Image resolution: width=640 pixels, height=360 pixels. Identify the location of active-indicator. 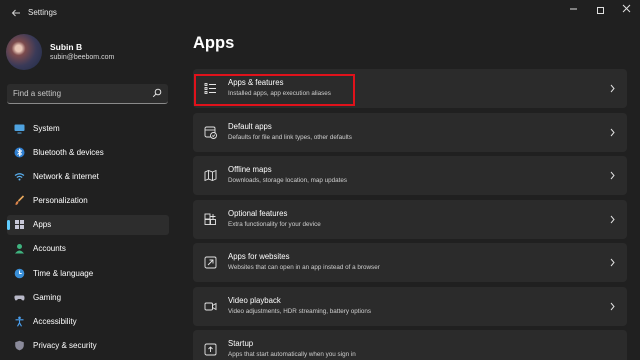
(8, 224).